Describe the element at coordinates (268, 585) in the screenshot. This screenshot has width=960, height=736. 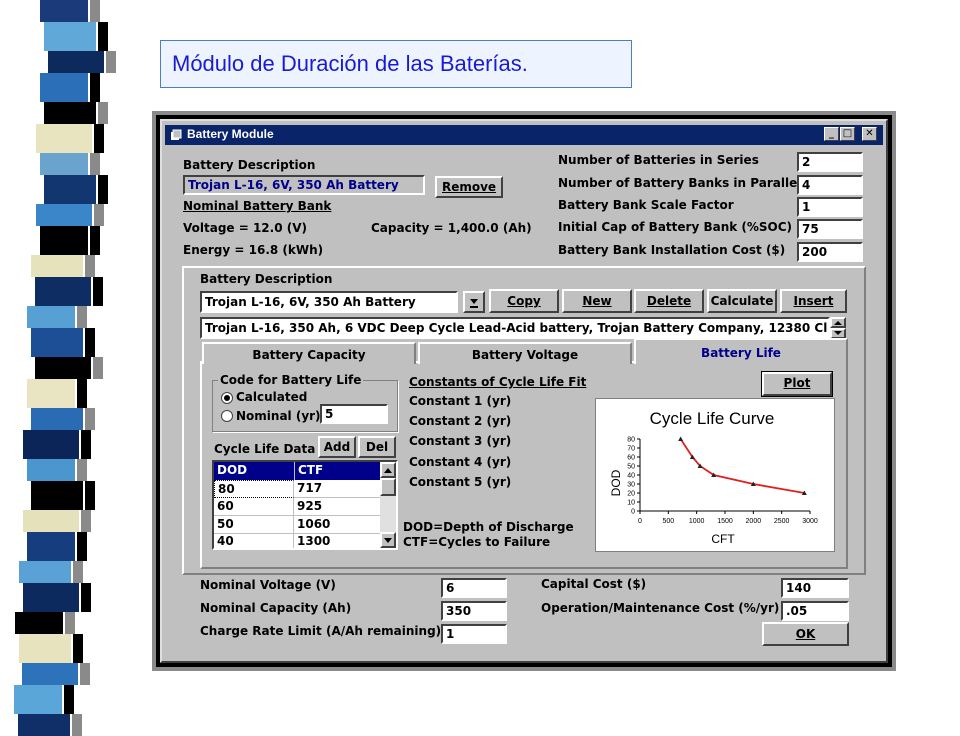
I see `nominal-voltage-label: Nominal Voltage (V)` at that location.